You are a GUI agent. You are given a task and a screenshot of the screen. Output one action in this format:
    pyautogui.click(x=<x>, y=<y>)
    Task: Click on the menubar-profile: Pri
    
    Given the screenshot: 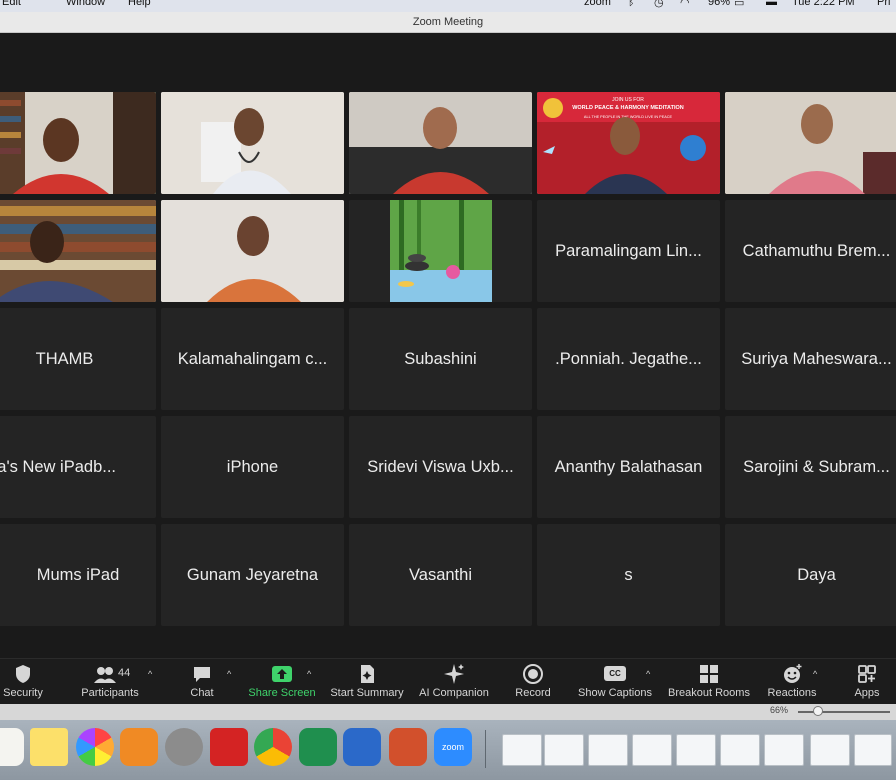 What is the action you would take?
    pyautogui.click(x=883, y=4)
    